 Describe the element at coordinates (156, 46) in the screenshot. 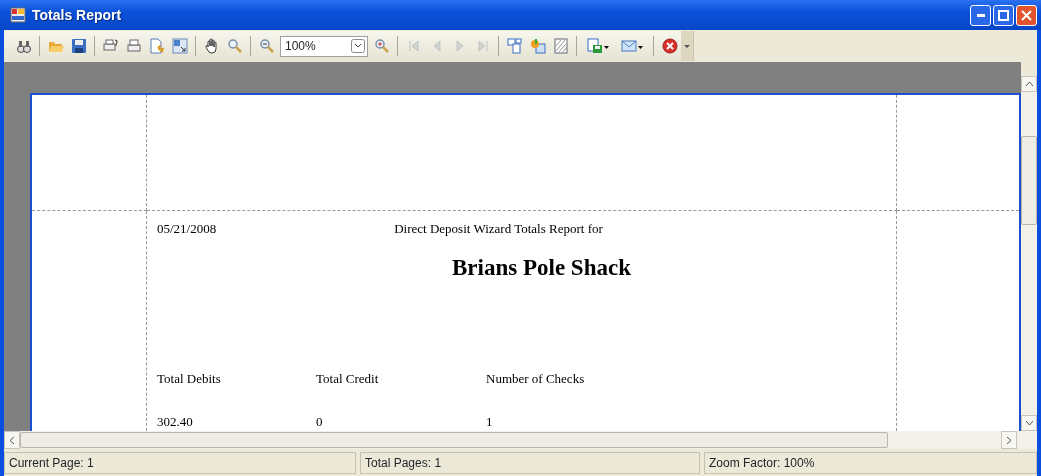

I see `page-wrench-icon` at that location.